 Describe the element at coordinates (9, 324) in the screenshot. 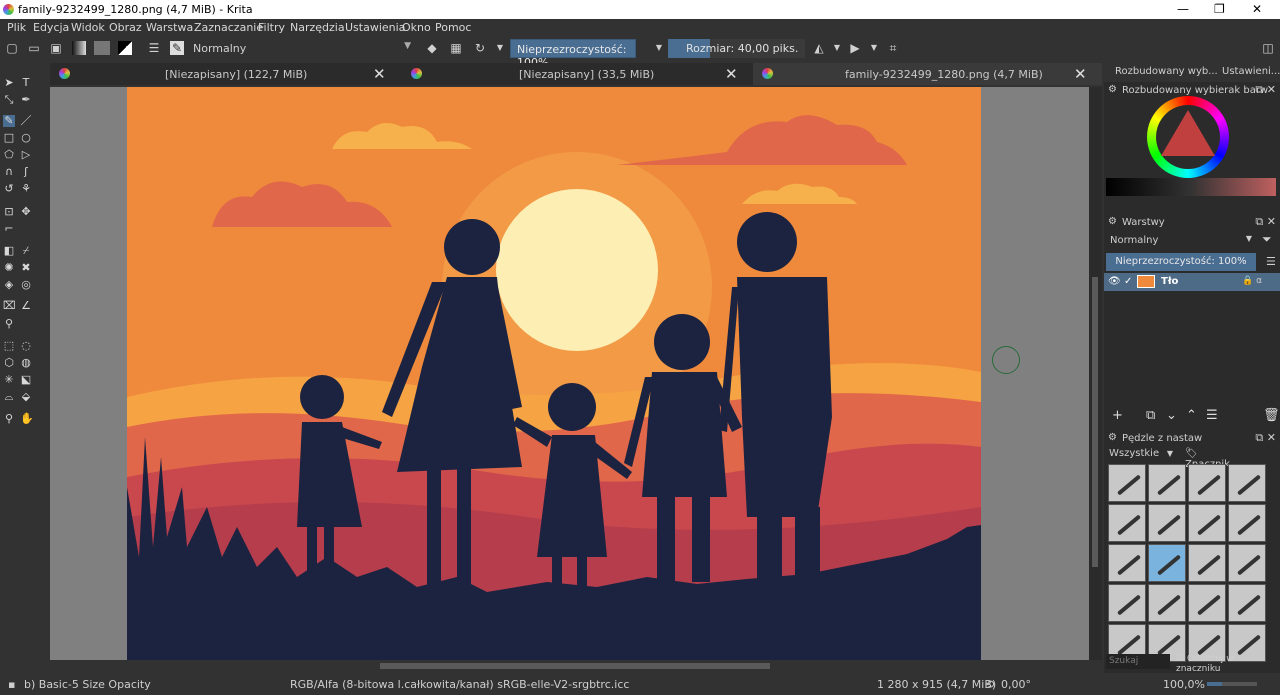

I see `reference-tool-icon: ⚲` at that location.